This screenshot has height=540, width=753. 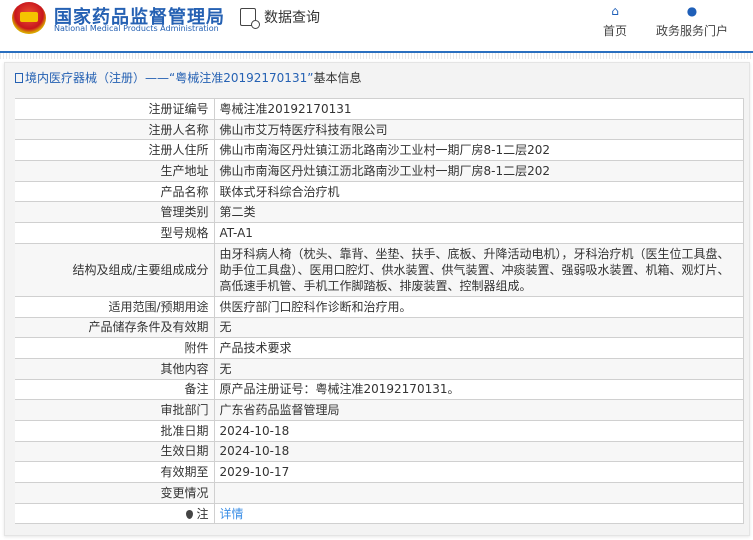 What do you see at coordinates (184, 451) in the screenshot?
I see `row-label-text: 生效日期` at bounding box center [184, 451].